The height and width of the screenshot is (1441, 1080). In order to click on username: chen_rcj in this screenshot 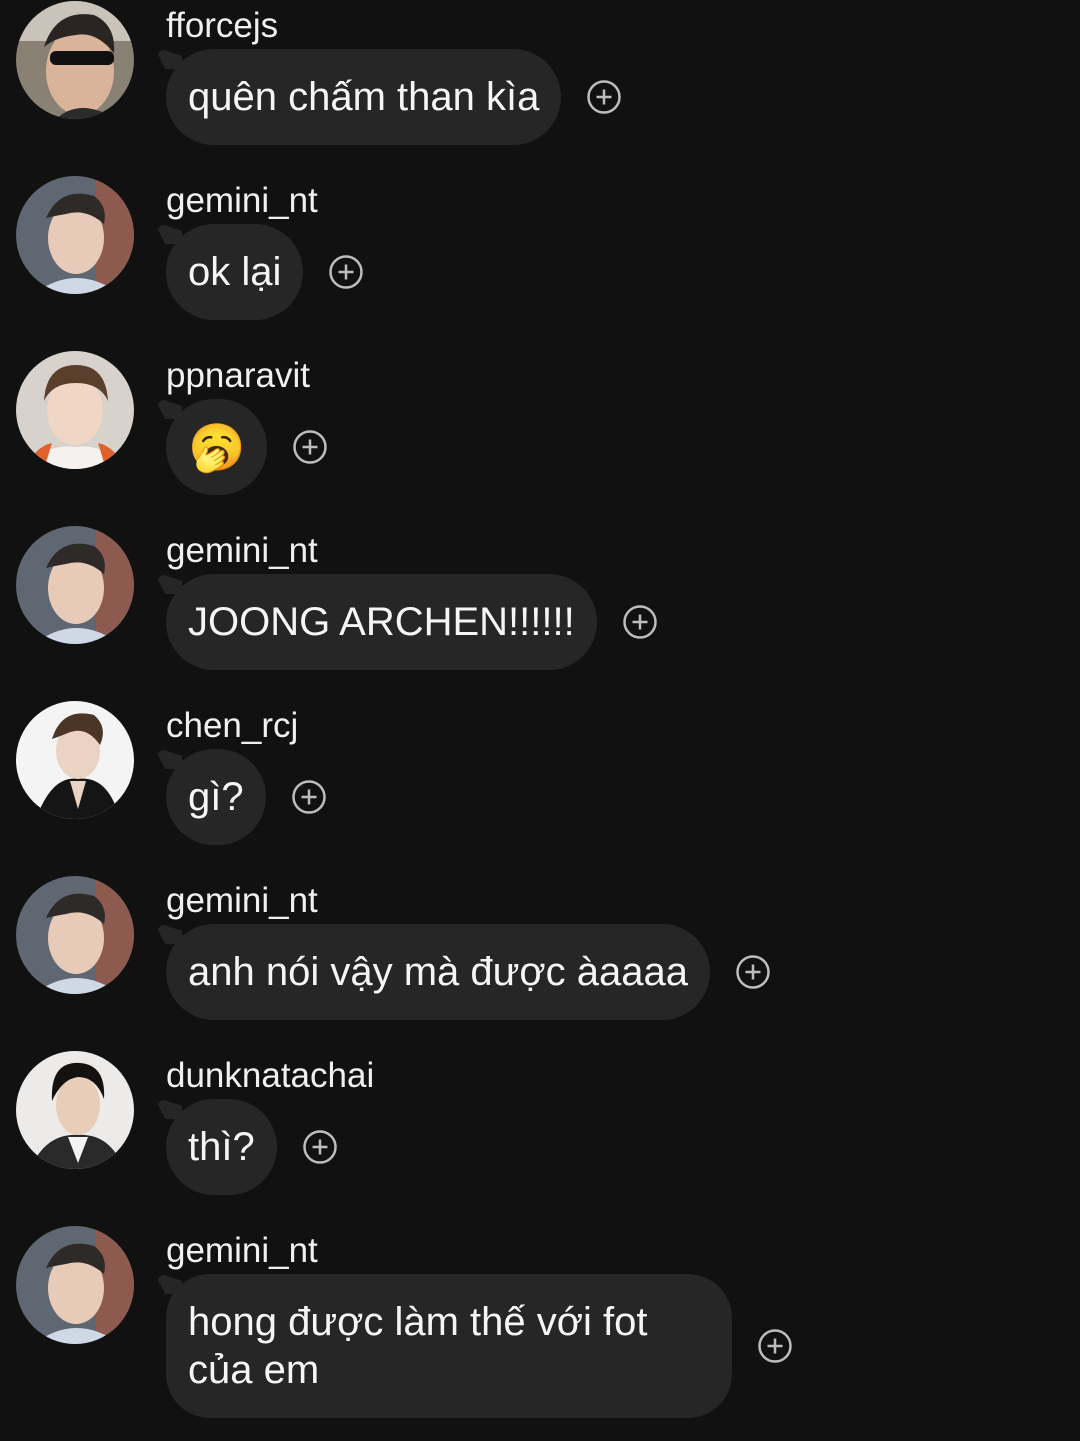, I will do `click(232, 726)`.